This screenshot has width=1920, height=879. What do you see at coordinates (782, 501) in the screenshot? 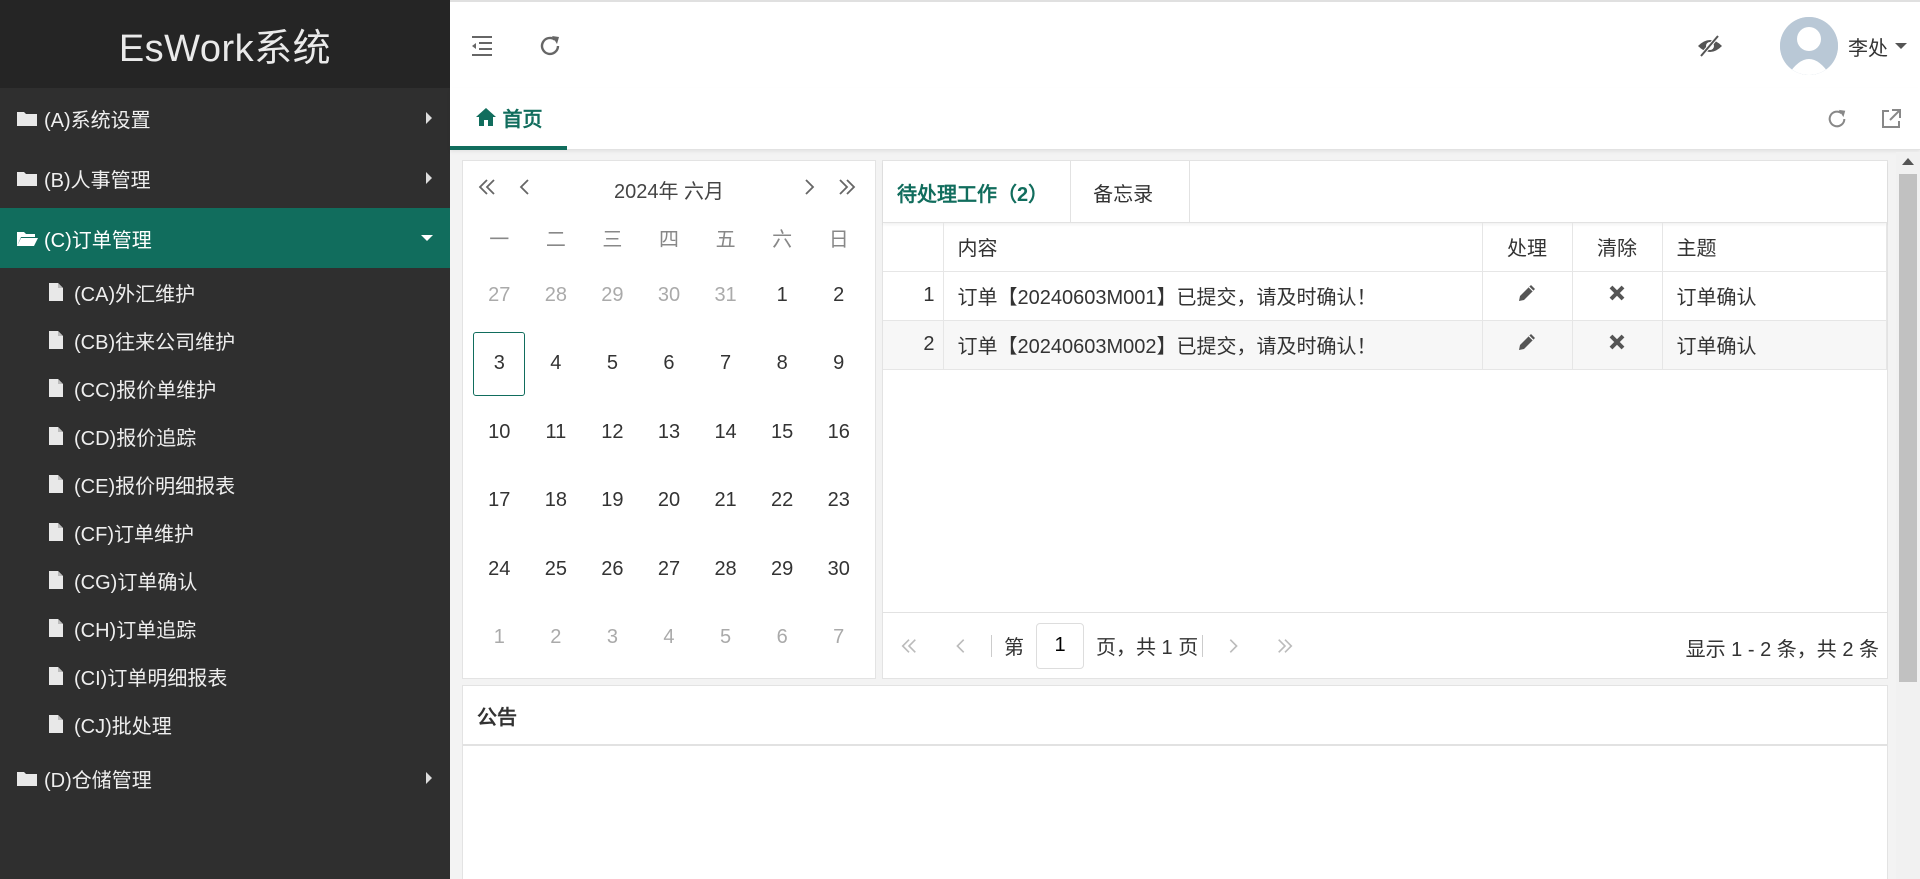
I see `calendar-day: 22` at bounding box center [782, 501].